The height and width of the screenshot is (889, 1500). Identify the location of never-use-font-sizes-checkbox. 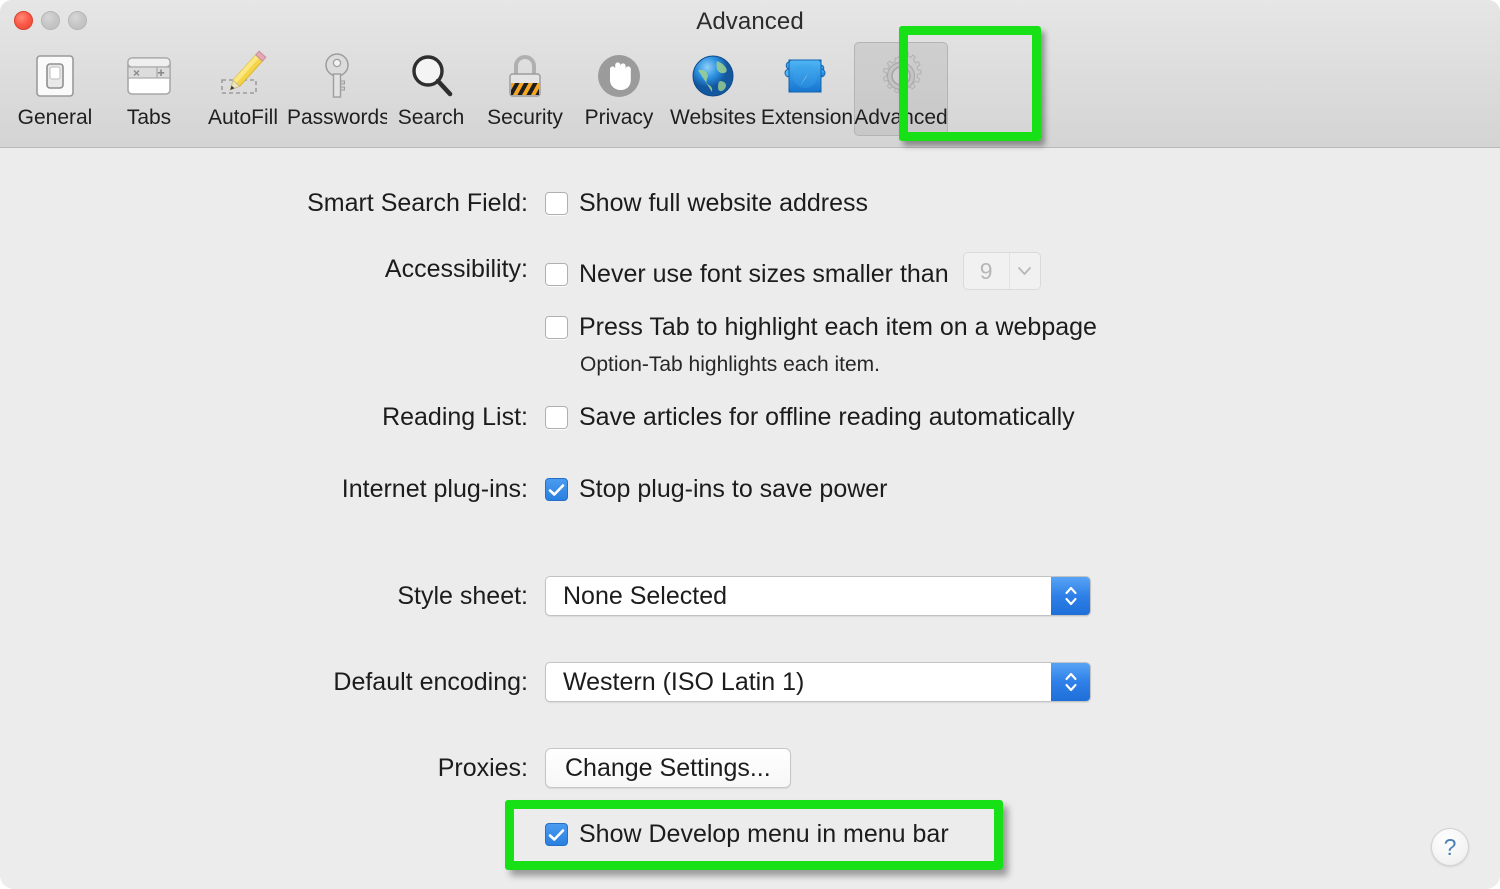
(556, 274).